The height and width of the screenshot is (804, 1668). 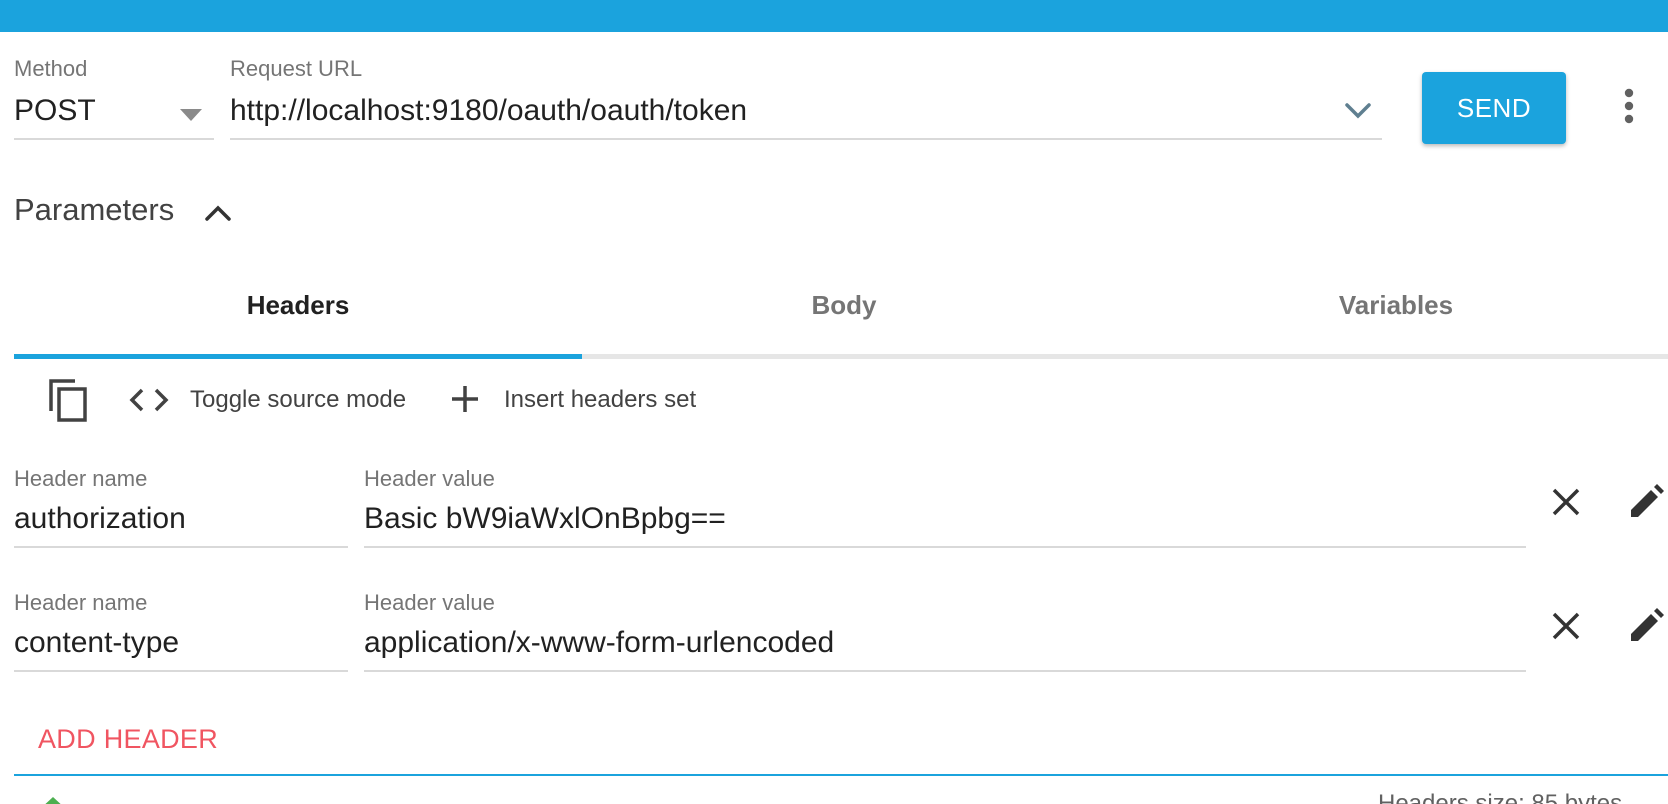 I want to click on toggle-source-mode-button: Toggle source mode, so click(x=274, y=400).